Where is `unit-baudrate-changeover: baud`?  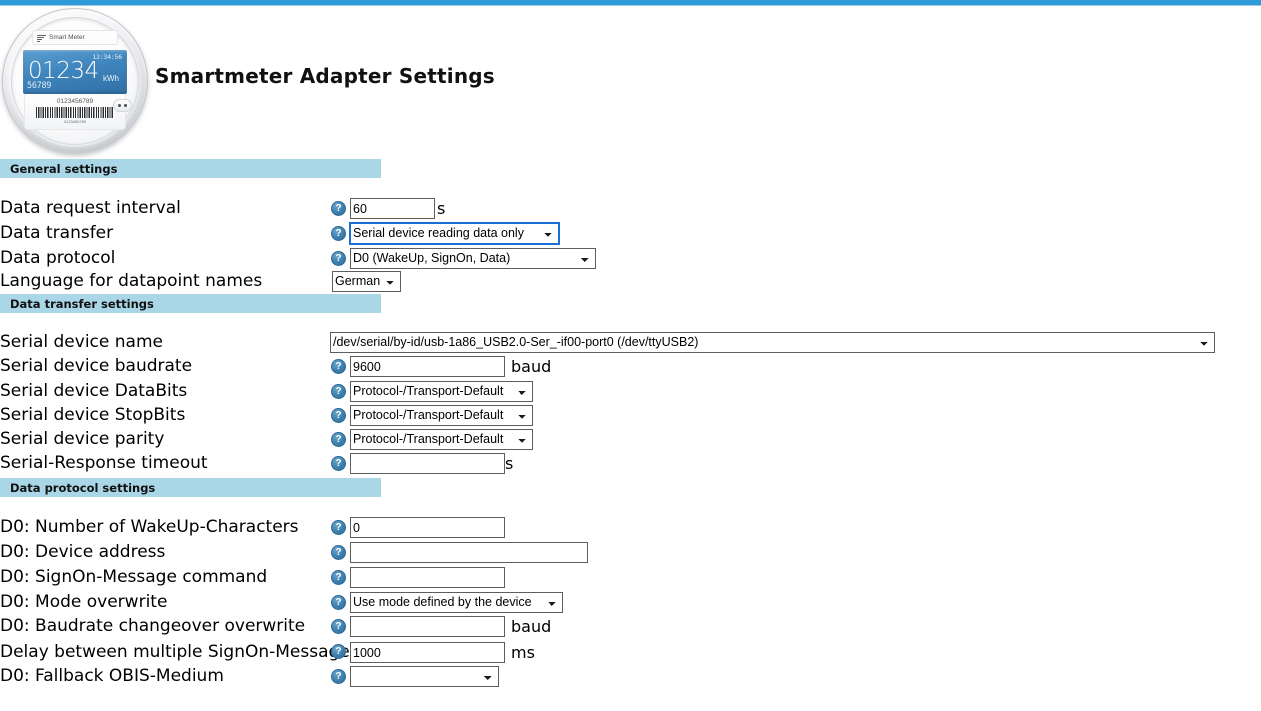 unit-baudrate-changeover: baud is located at coordinates (531, 626).